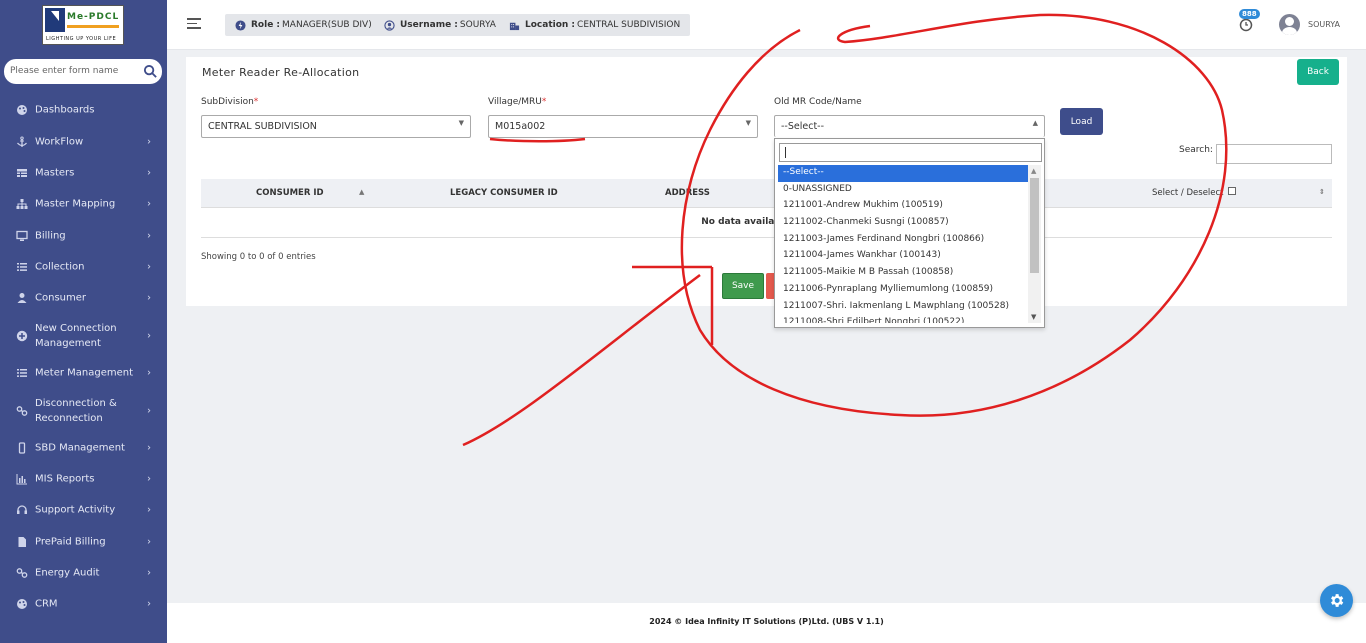  What do you see at coordinates (83, 542) in the screenshot?
I see `sidebar-item-prepaid-billing: PrePaid Billing ›` at bounding box center [83, 542].